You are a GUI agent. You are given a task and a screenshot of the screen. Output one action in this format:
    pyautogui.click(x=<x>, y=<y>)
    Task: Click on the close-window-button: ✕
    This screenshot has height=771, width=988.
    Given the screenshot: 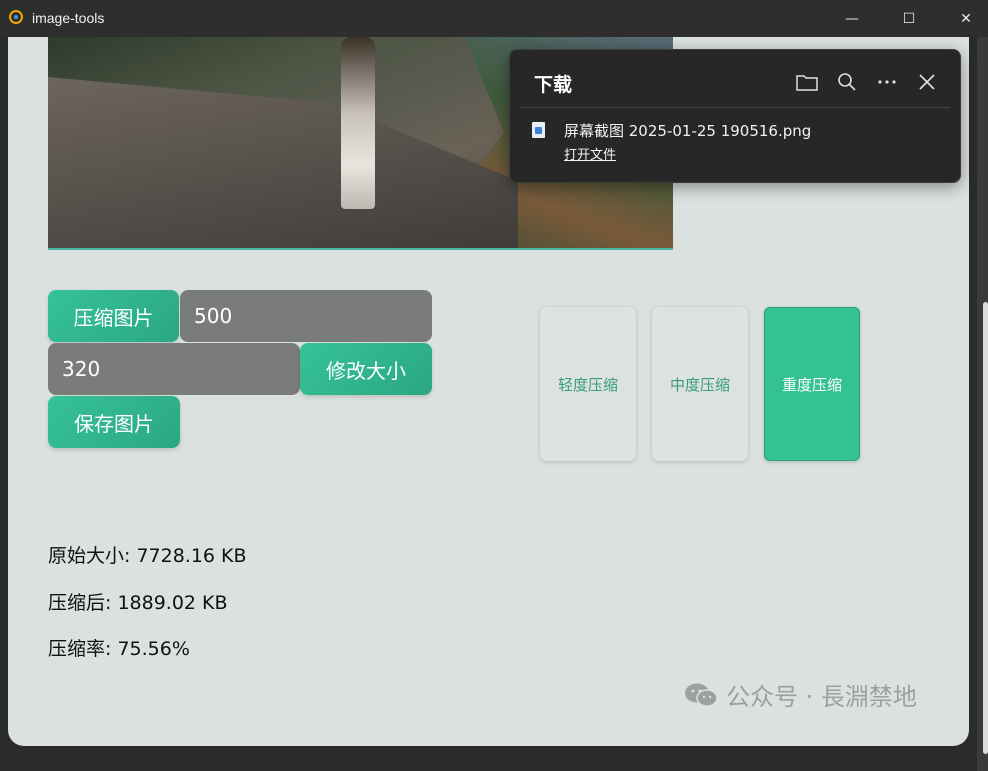 What is the action you would take?
    pyautogui.click(x=965, y=18)
    